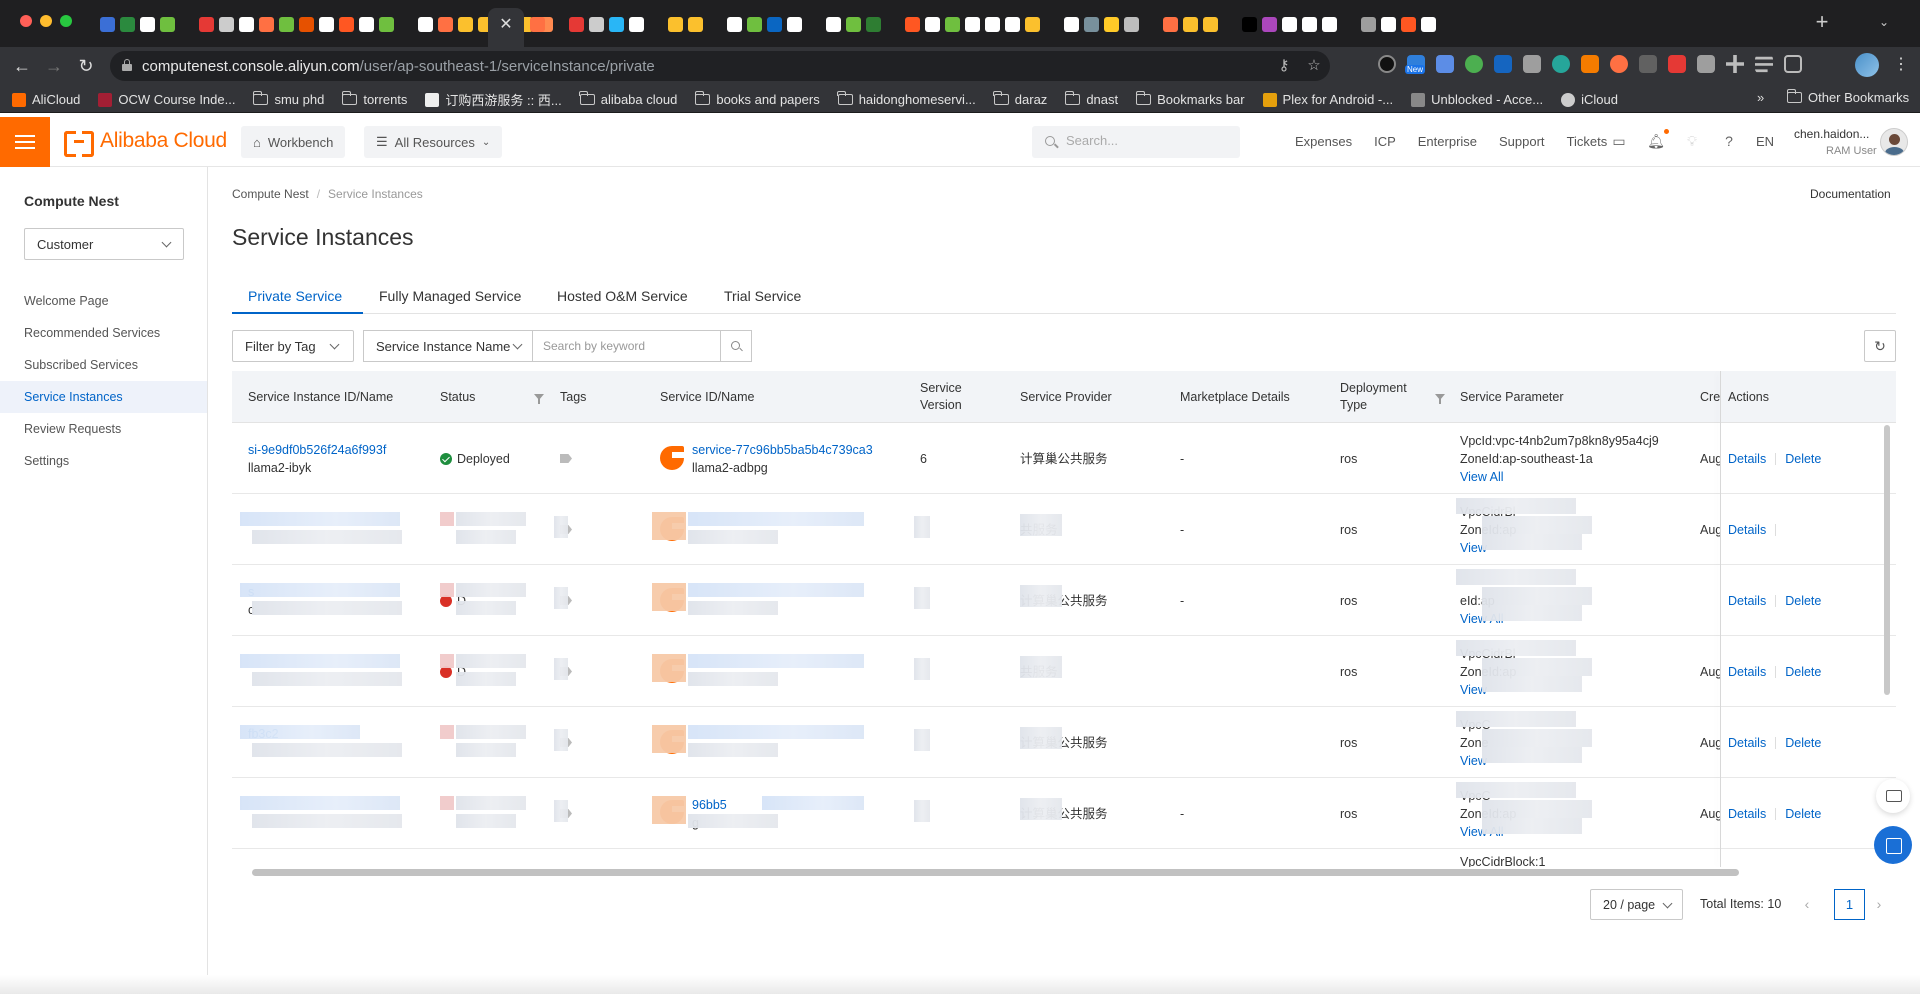  Describe the element at coordinates (1729, 141) in the screenshot. I see `help-icon: ?` at that location.